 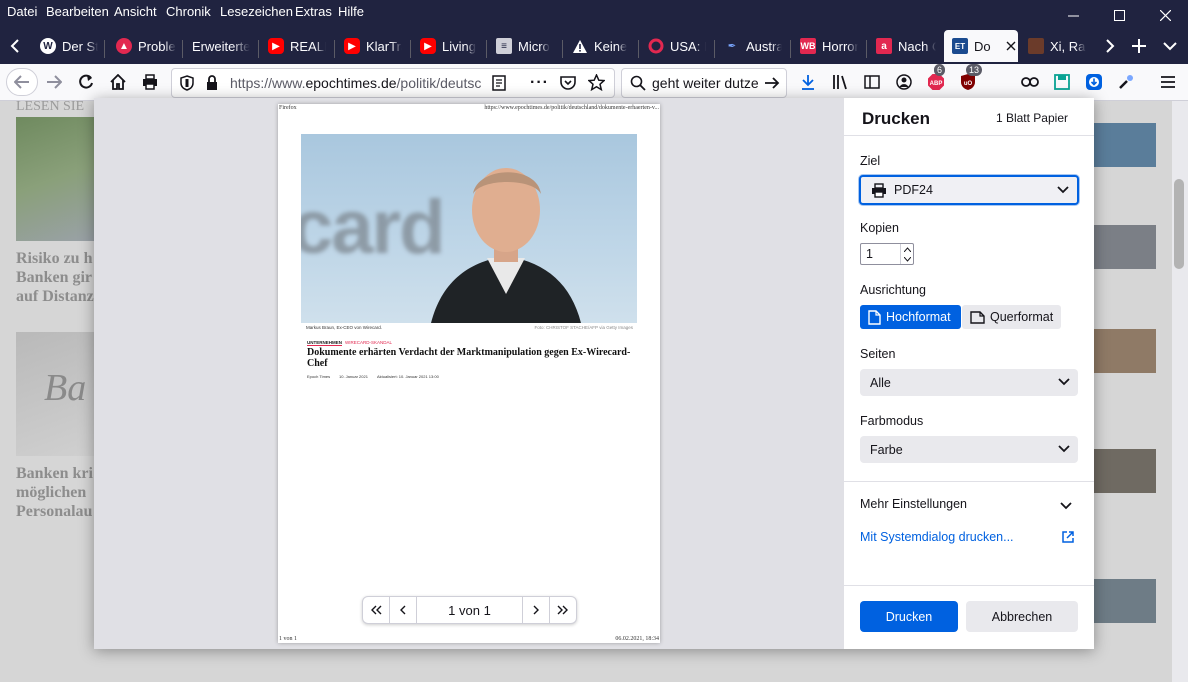 What do you see at coordinates (276, 46) in the screenshot?
I see `youtube-icon: ▶` at bounding box center [276, 46].